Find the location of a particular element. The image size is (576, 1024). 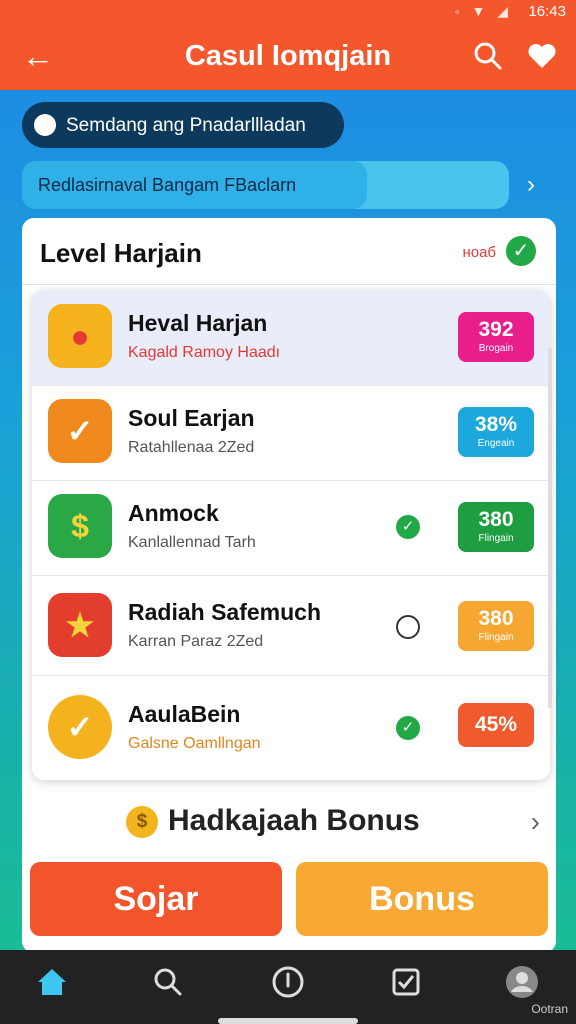

home-icon is located at coordinates (52, 986).